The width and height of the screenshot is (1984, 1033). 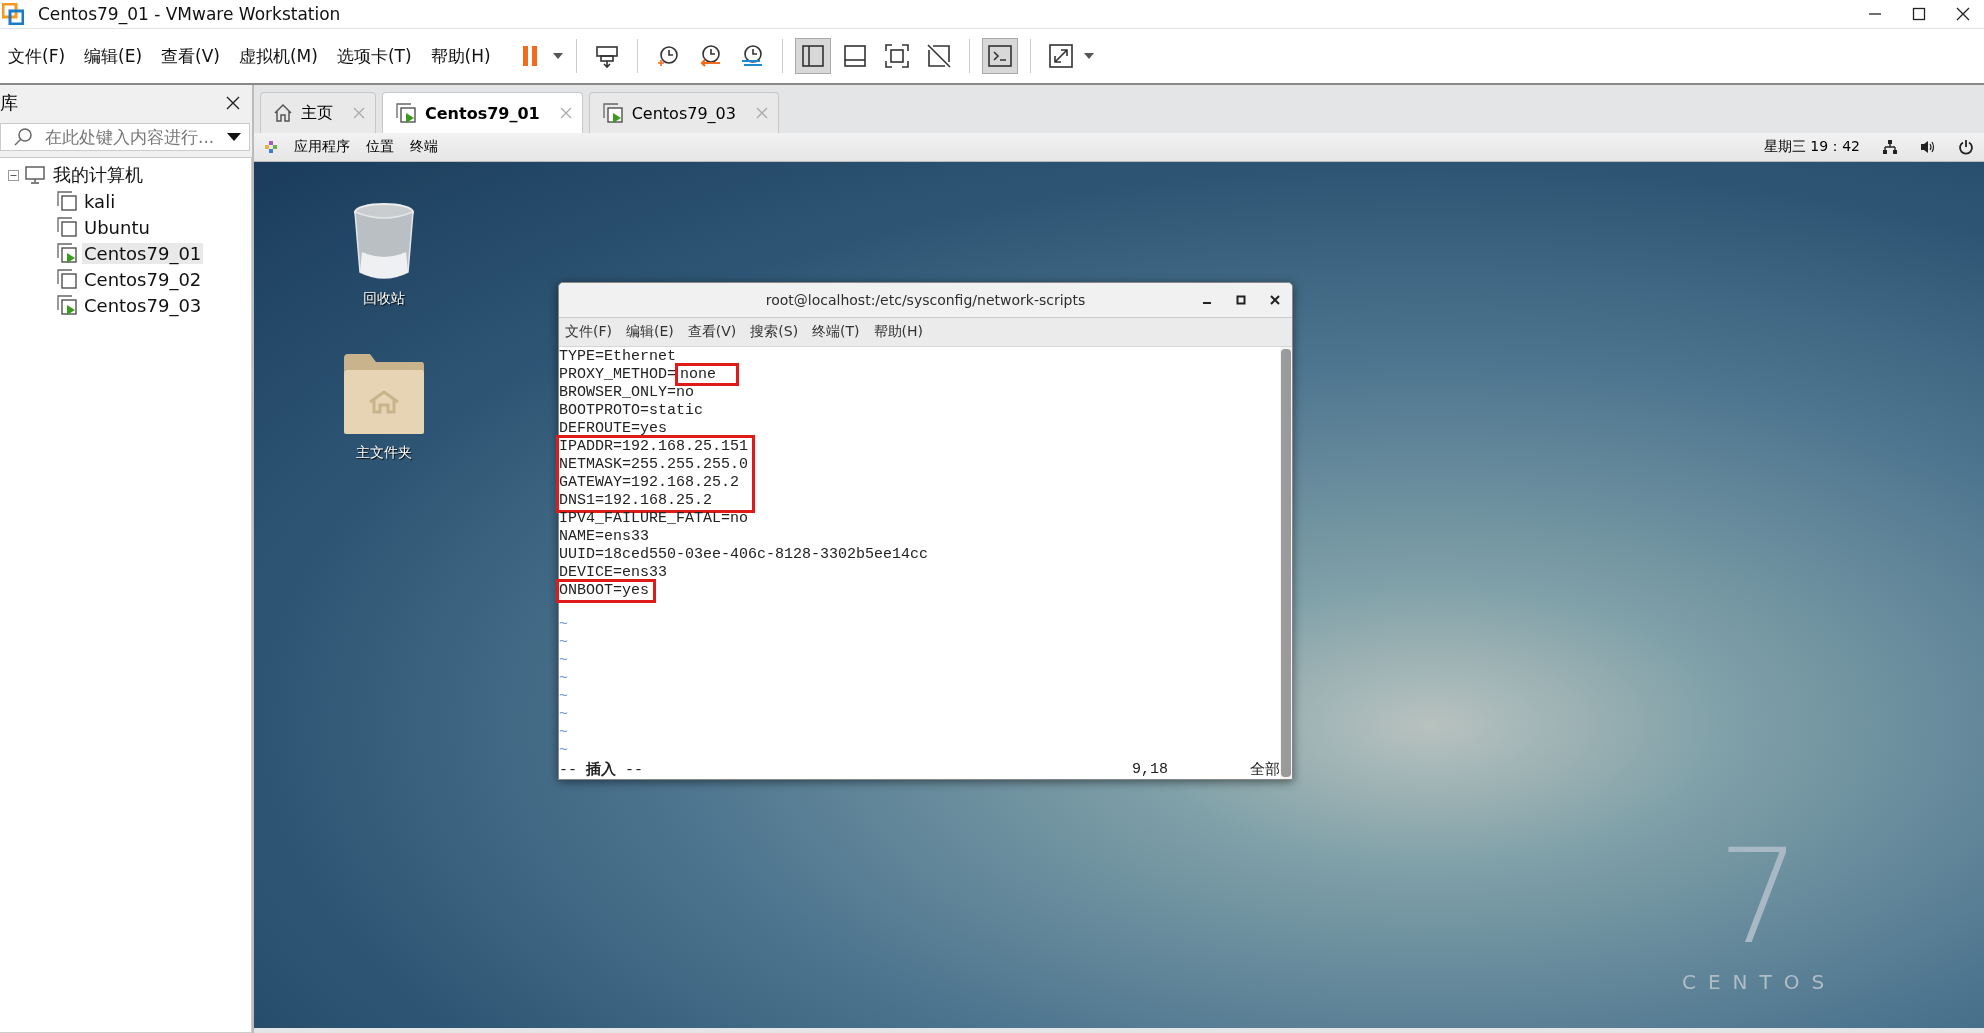 I want to click on menu-item: 选项卡(T), so click(x=374, y=56).